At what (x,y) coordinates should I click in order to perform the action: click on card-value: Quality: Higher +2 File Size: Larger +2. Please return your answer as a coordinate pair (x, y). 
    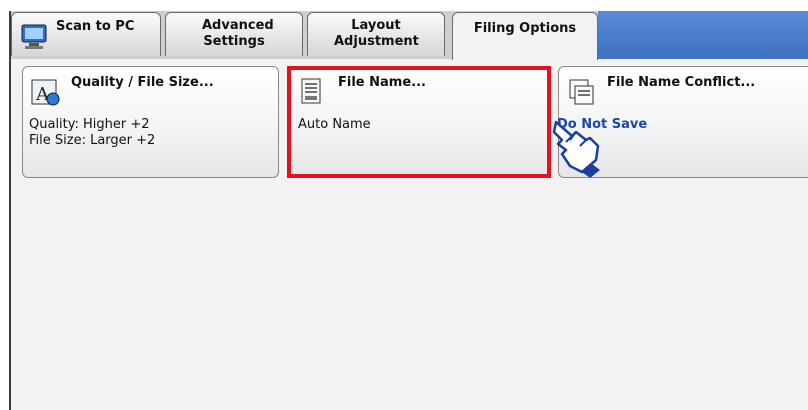
    Looking at the image, I should click on (92, 133).